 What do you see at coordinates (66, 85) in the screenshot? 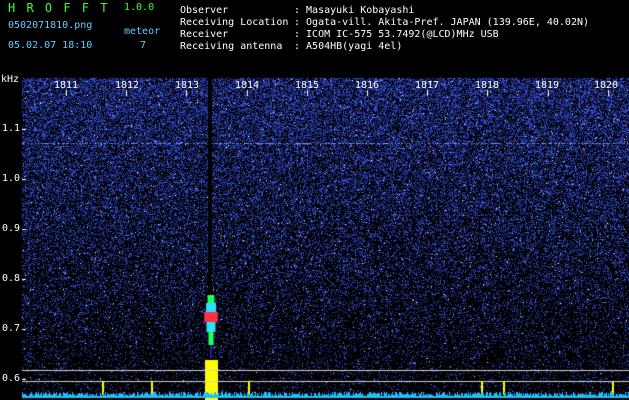
I see `x-tick-label: 1811` at bounding box center [66, 85].